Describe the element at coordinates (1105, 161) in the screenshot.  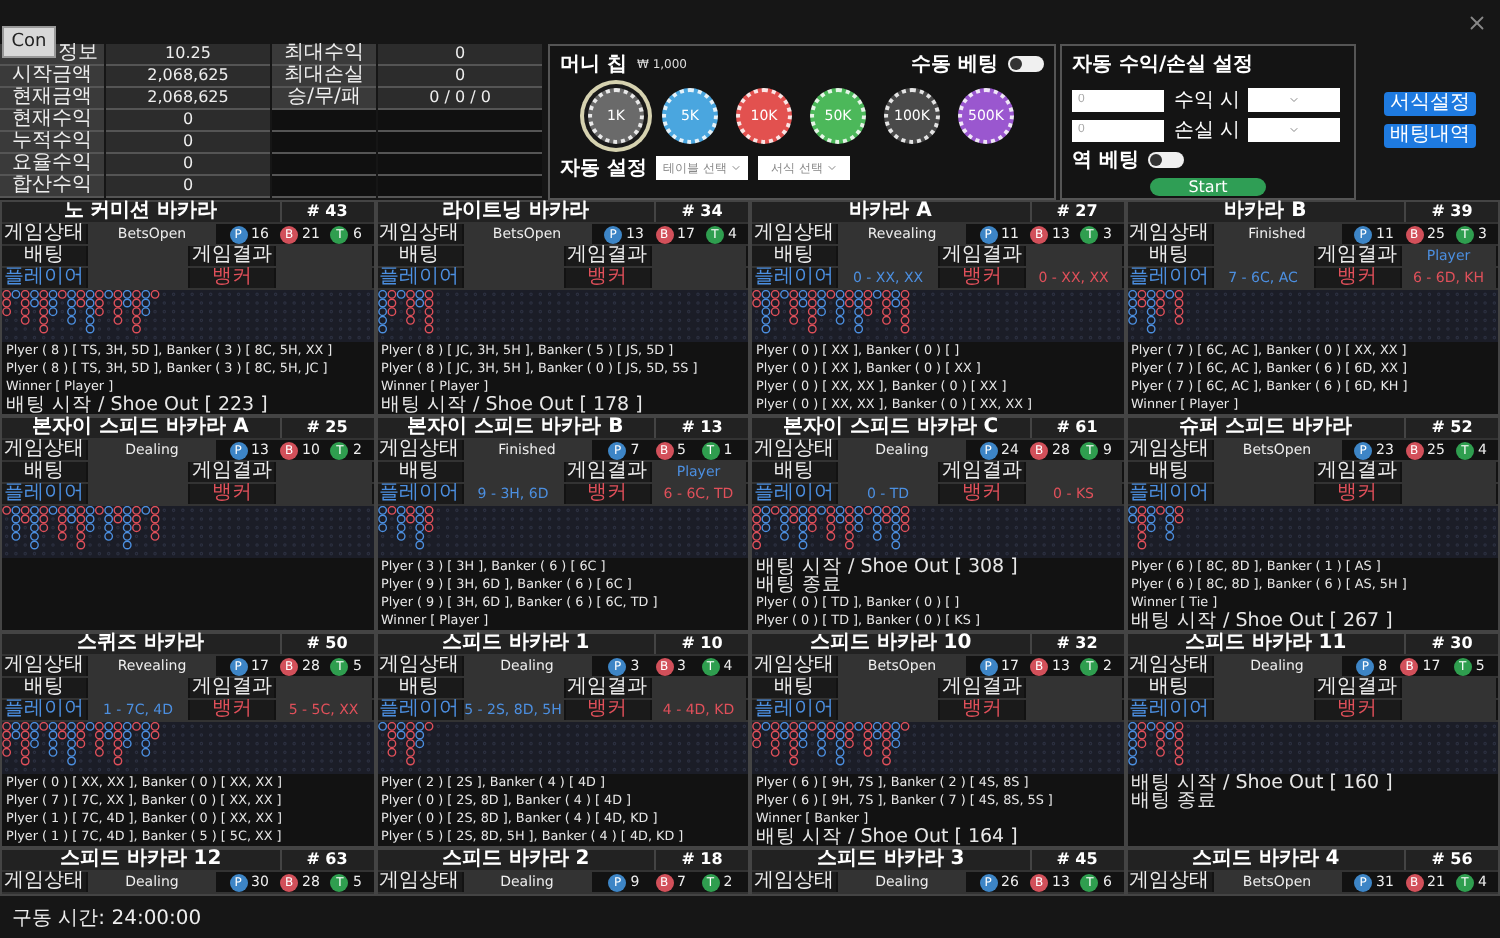
I see `toggle-label: 역 베팅` at that location.